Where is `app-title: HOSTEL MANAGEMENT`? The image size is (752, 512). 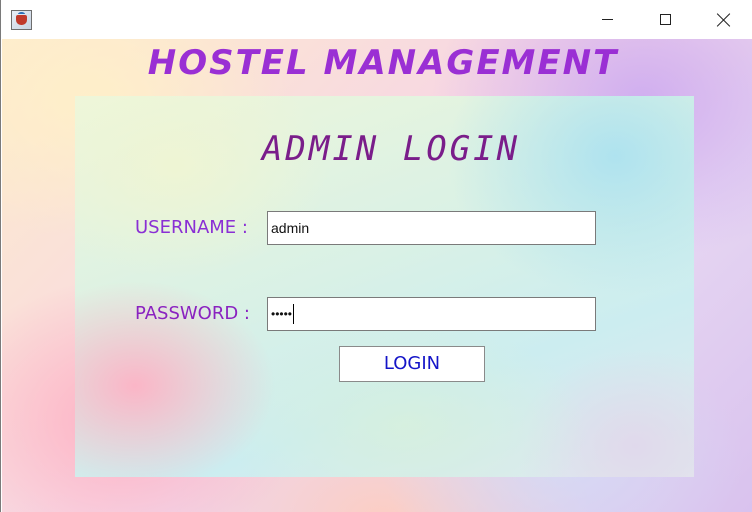 app-title: HOSTEL MANAGEMENT is located at coordinates (383, 63).